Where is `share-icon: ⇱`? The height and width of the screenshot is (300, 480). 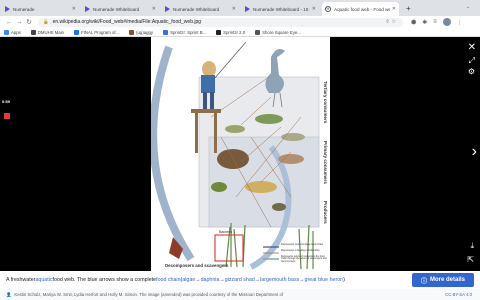
share-icon: ⇱ is located at coordinates (470, 259).